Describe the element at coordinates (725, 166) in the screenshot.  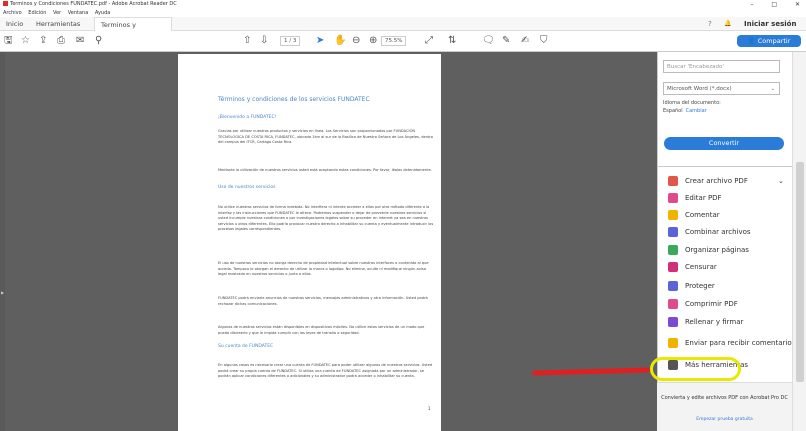
I see `panel-divider` at that location.